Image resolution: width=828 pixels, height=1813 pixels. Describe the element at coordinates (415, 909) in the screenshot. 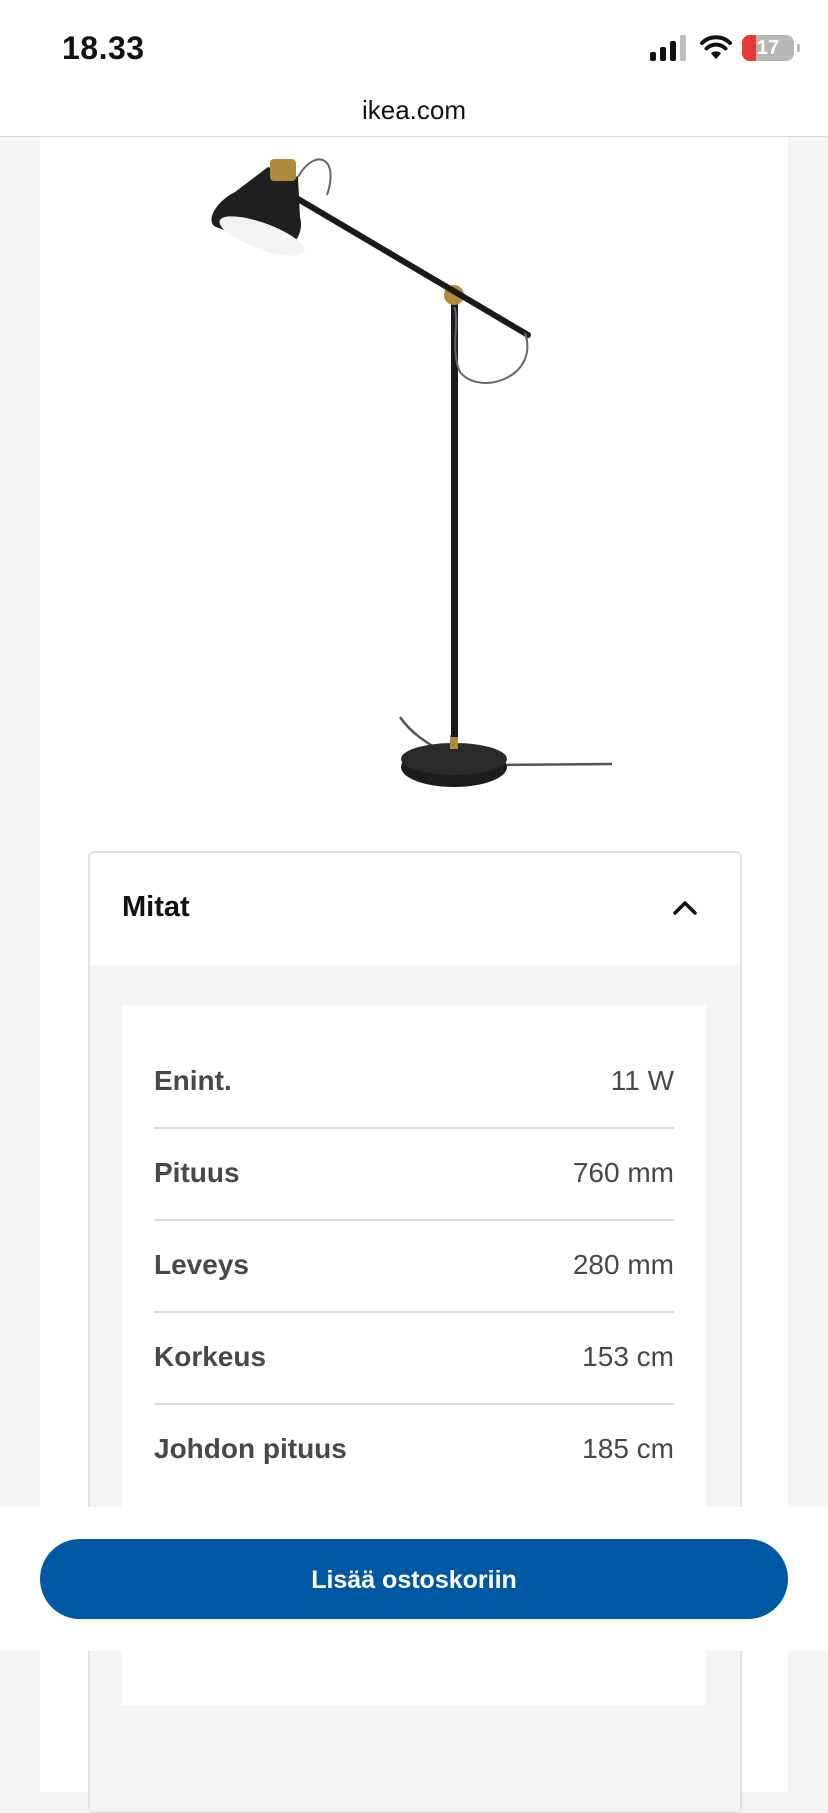

I see `dimensions-panel-header: Mitat` at that location.